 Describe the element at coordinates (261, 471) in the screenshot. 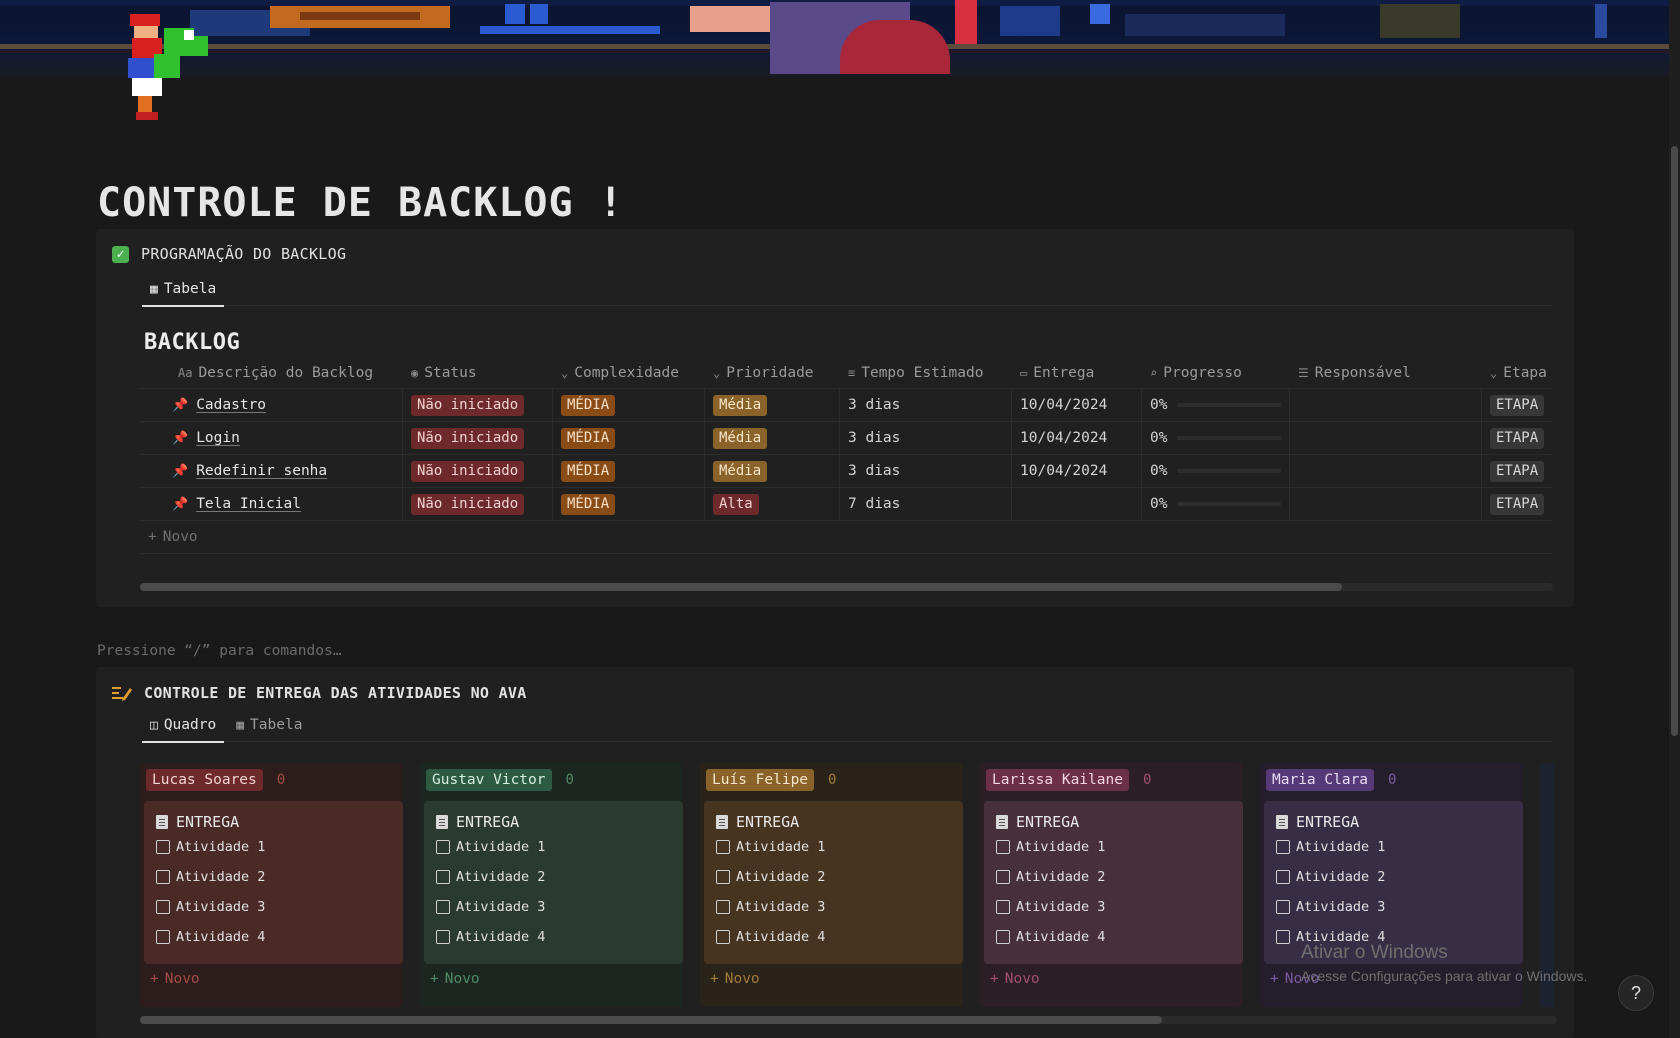

I see `row-title-link: Redefinir senha` at that location.